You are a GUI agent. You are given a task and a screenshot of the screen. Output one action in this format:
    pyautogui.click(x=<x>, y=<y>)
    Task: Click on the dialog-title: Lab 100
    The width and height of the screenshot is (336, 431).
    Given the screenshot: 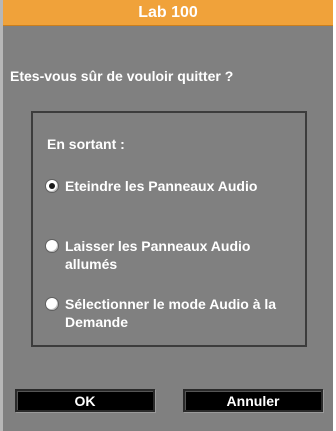 What is the action you would take?
    pyautogui.click(x=168, y=12)
    